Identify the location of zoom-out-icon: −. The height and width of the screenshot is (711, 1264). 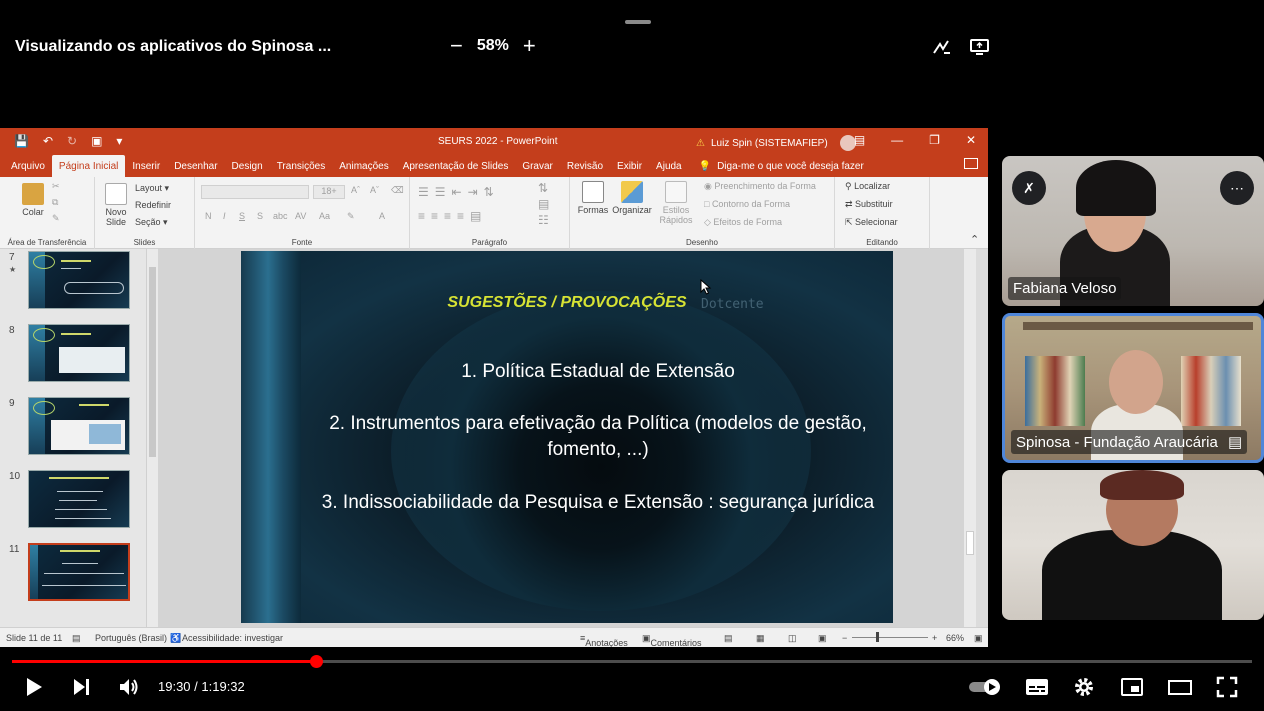
(844, 638).